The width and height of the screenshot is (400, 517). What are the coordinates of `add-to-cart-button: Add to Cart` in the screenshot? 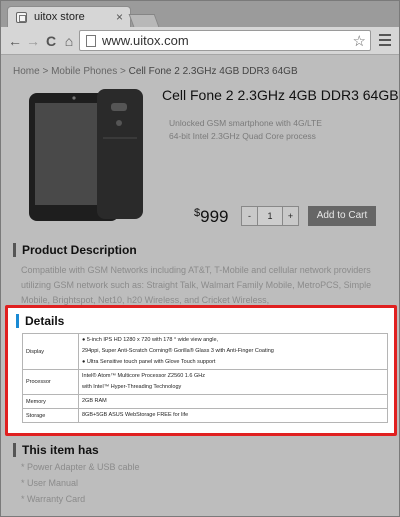 It's located at (342, 216).